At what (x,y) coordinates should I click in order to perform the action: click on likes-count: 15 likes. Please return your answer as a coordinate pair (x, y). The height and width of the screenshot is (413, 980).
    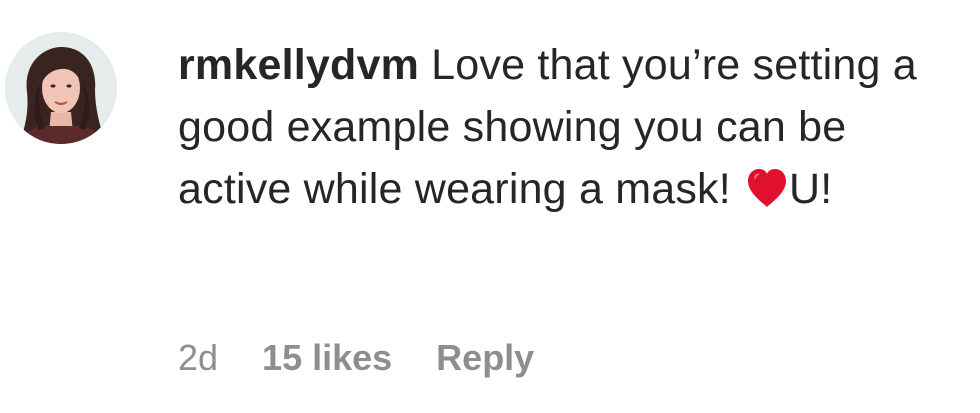
    Looking at the image, I should click on (327, 358).